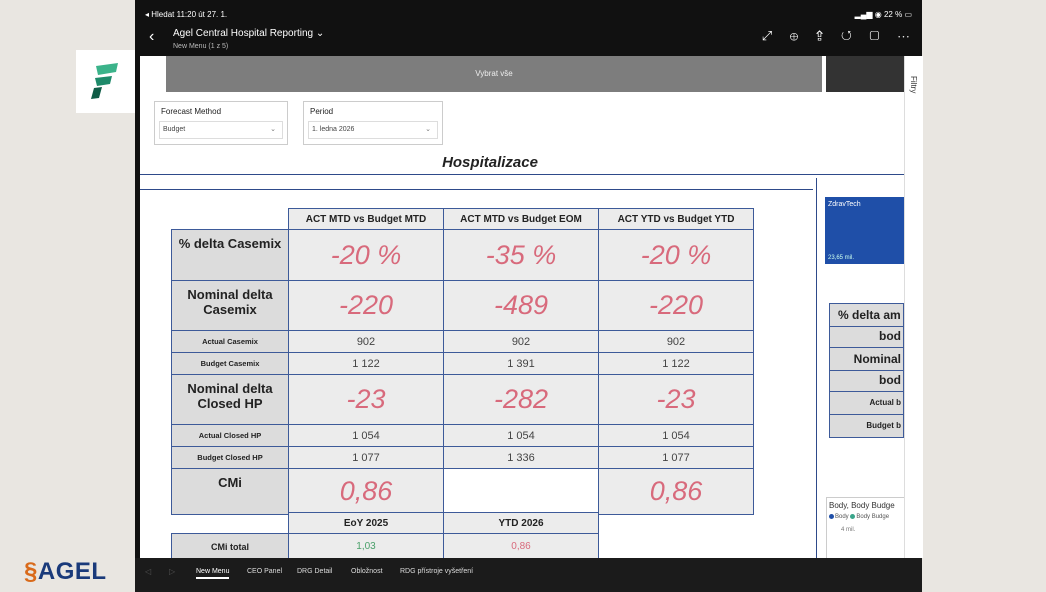  I want to click on report-title: Agel Central Hospital Reporting ⌄, so click(248, 33).